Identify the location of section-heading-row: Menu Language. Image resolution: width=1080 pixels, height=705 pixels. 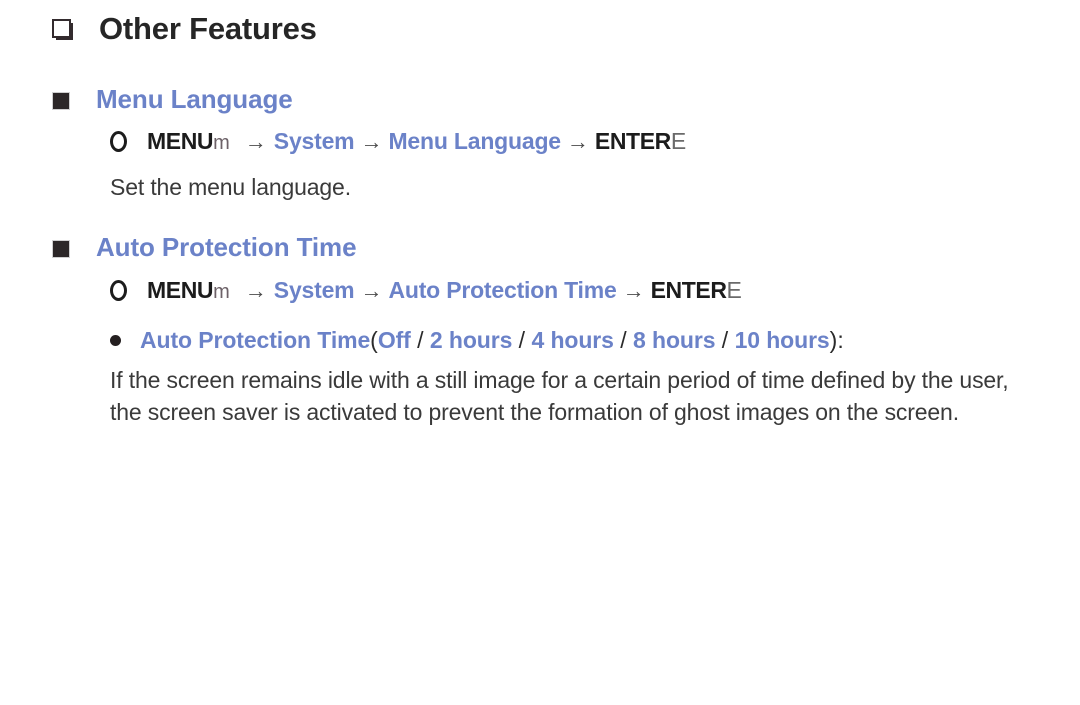
(566, 99).